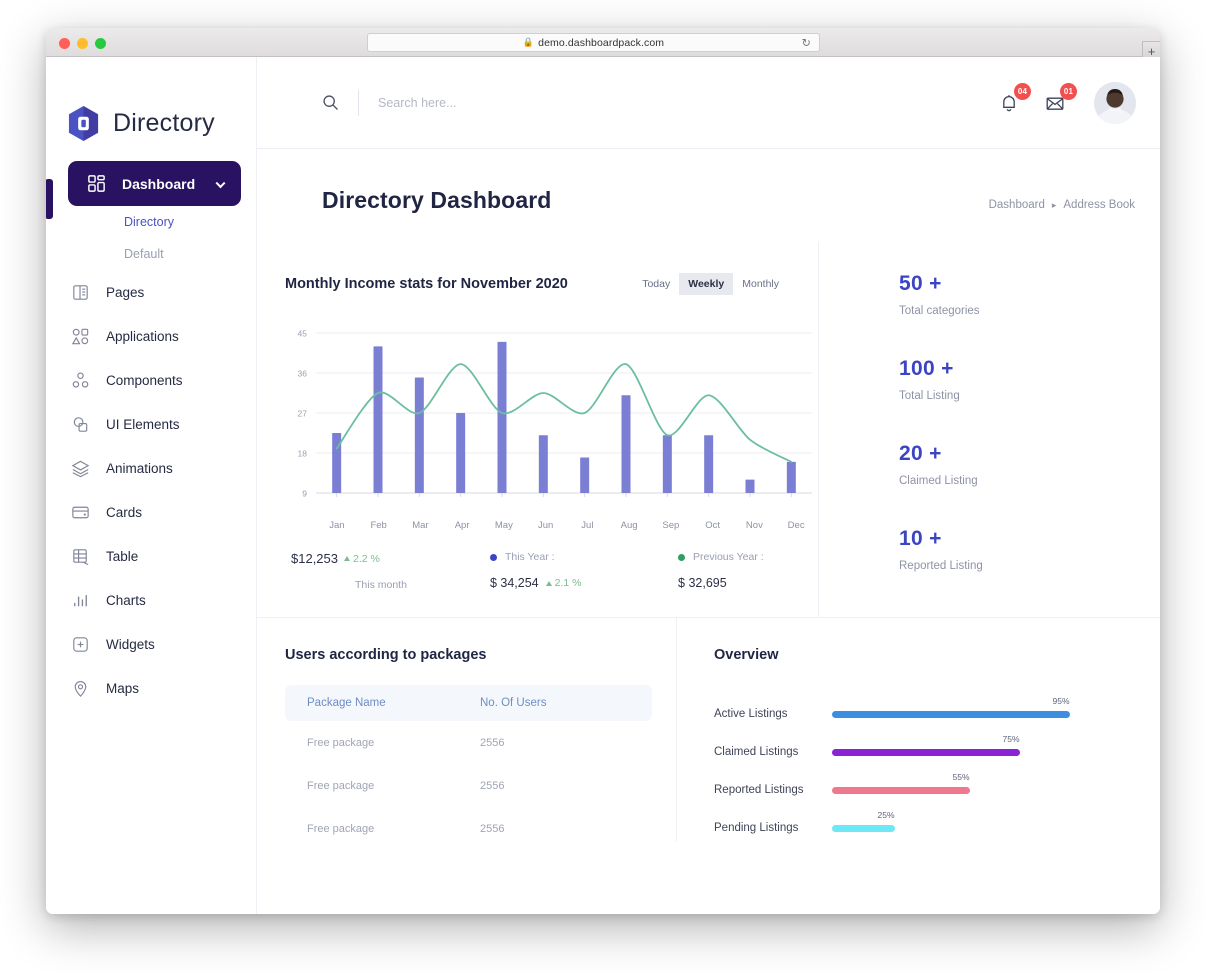  What do you see at coordinates (656, 284) in the screenshot?
I see `range-today: Today` at bounding box center [656, 284].